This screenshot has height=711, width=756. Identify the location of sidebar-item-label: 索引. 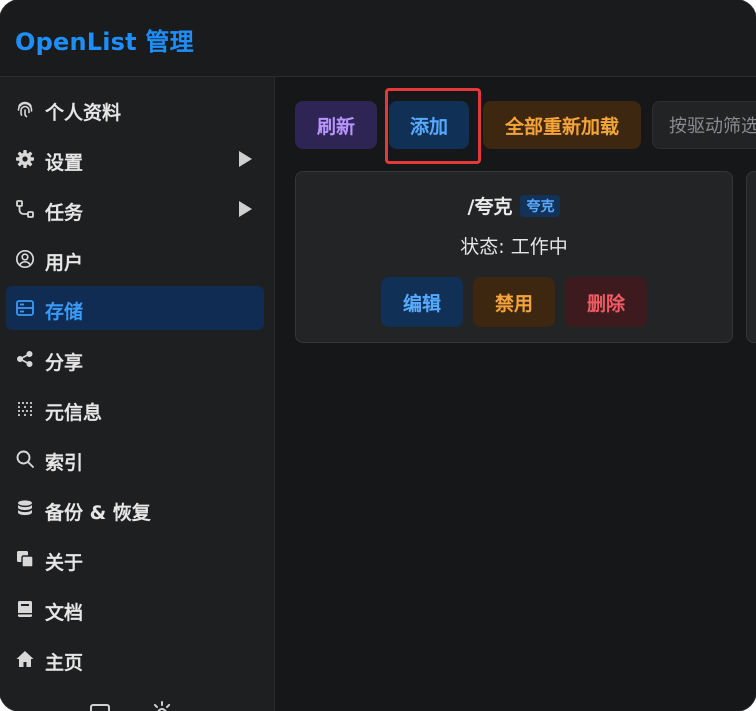
(64, 463).